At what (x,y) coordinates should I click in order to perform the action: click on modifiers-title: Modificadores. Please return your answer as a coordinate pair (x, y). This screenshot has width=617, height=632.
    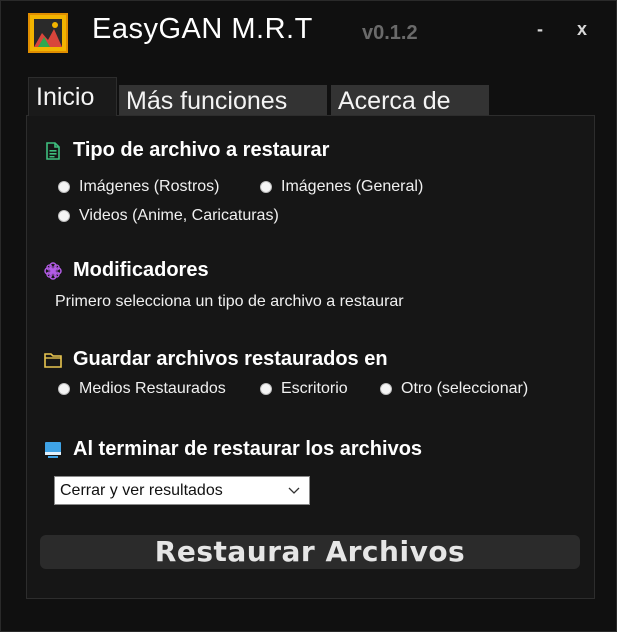
    Looking at the image, I should click on (141, 270).